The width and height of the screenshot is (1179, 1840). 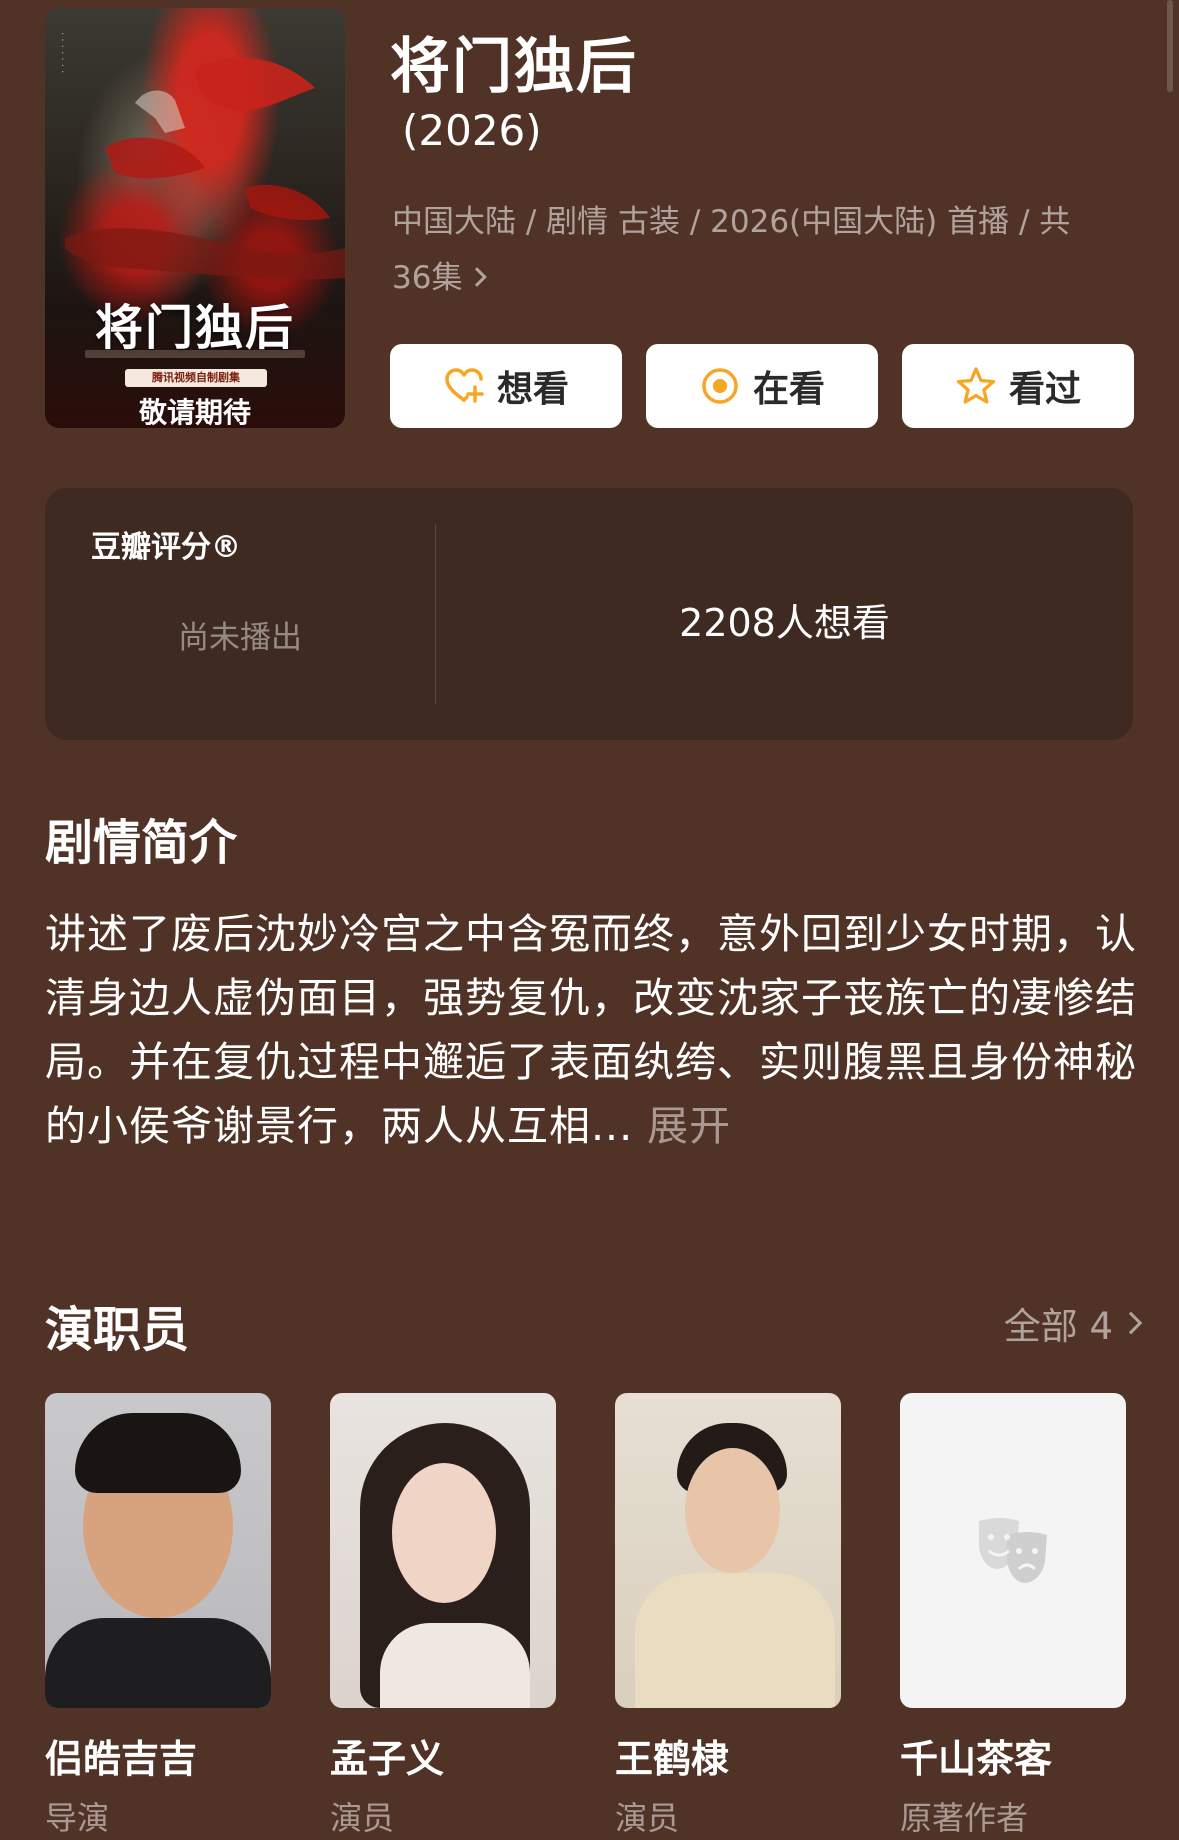 What do you see at coordinates (464, 385) in the screenshot?
I see `heart-plus-icon` at bounding box center [464, 385].